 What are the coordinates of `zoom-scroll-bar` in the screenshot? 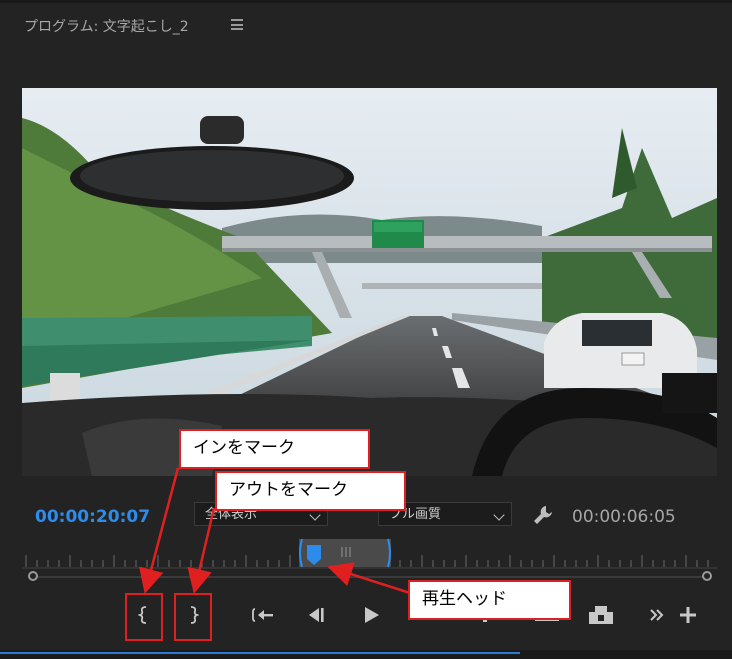 It's located at (370, 576).